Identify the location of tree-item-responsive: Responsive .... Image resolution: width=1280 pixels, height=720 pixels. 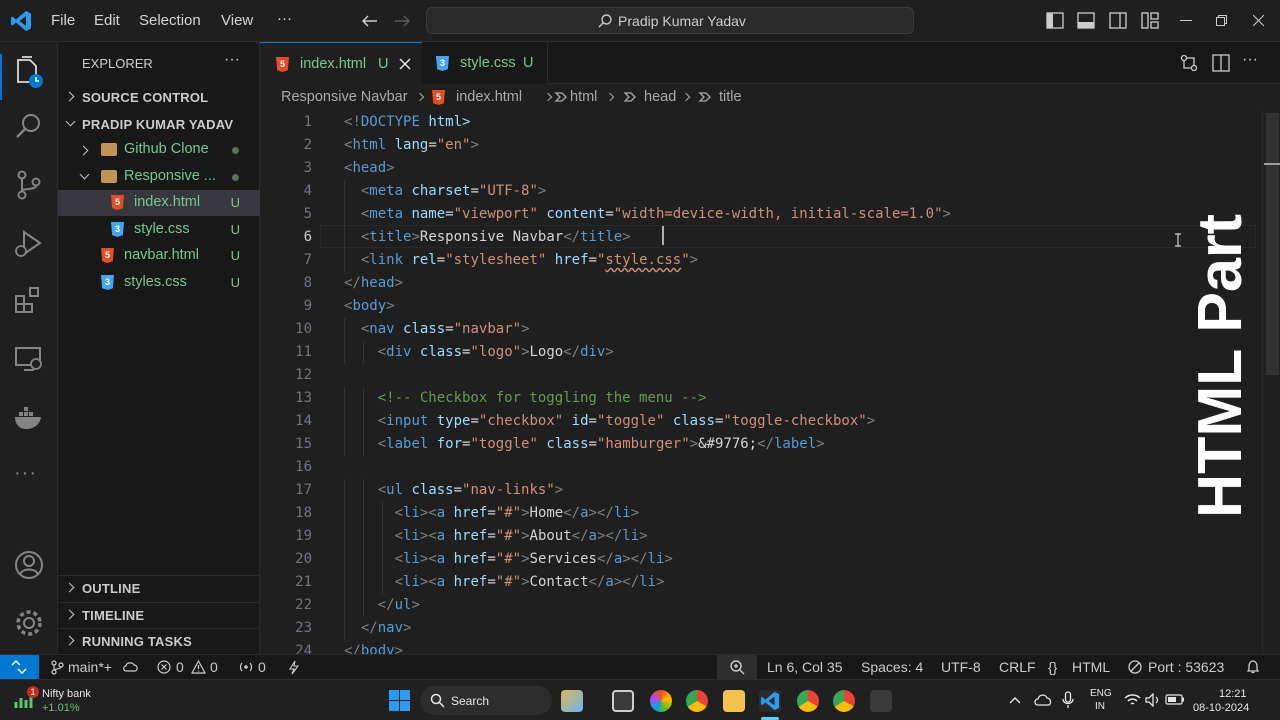
(159, 177).